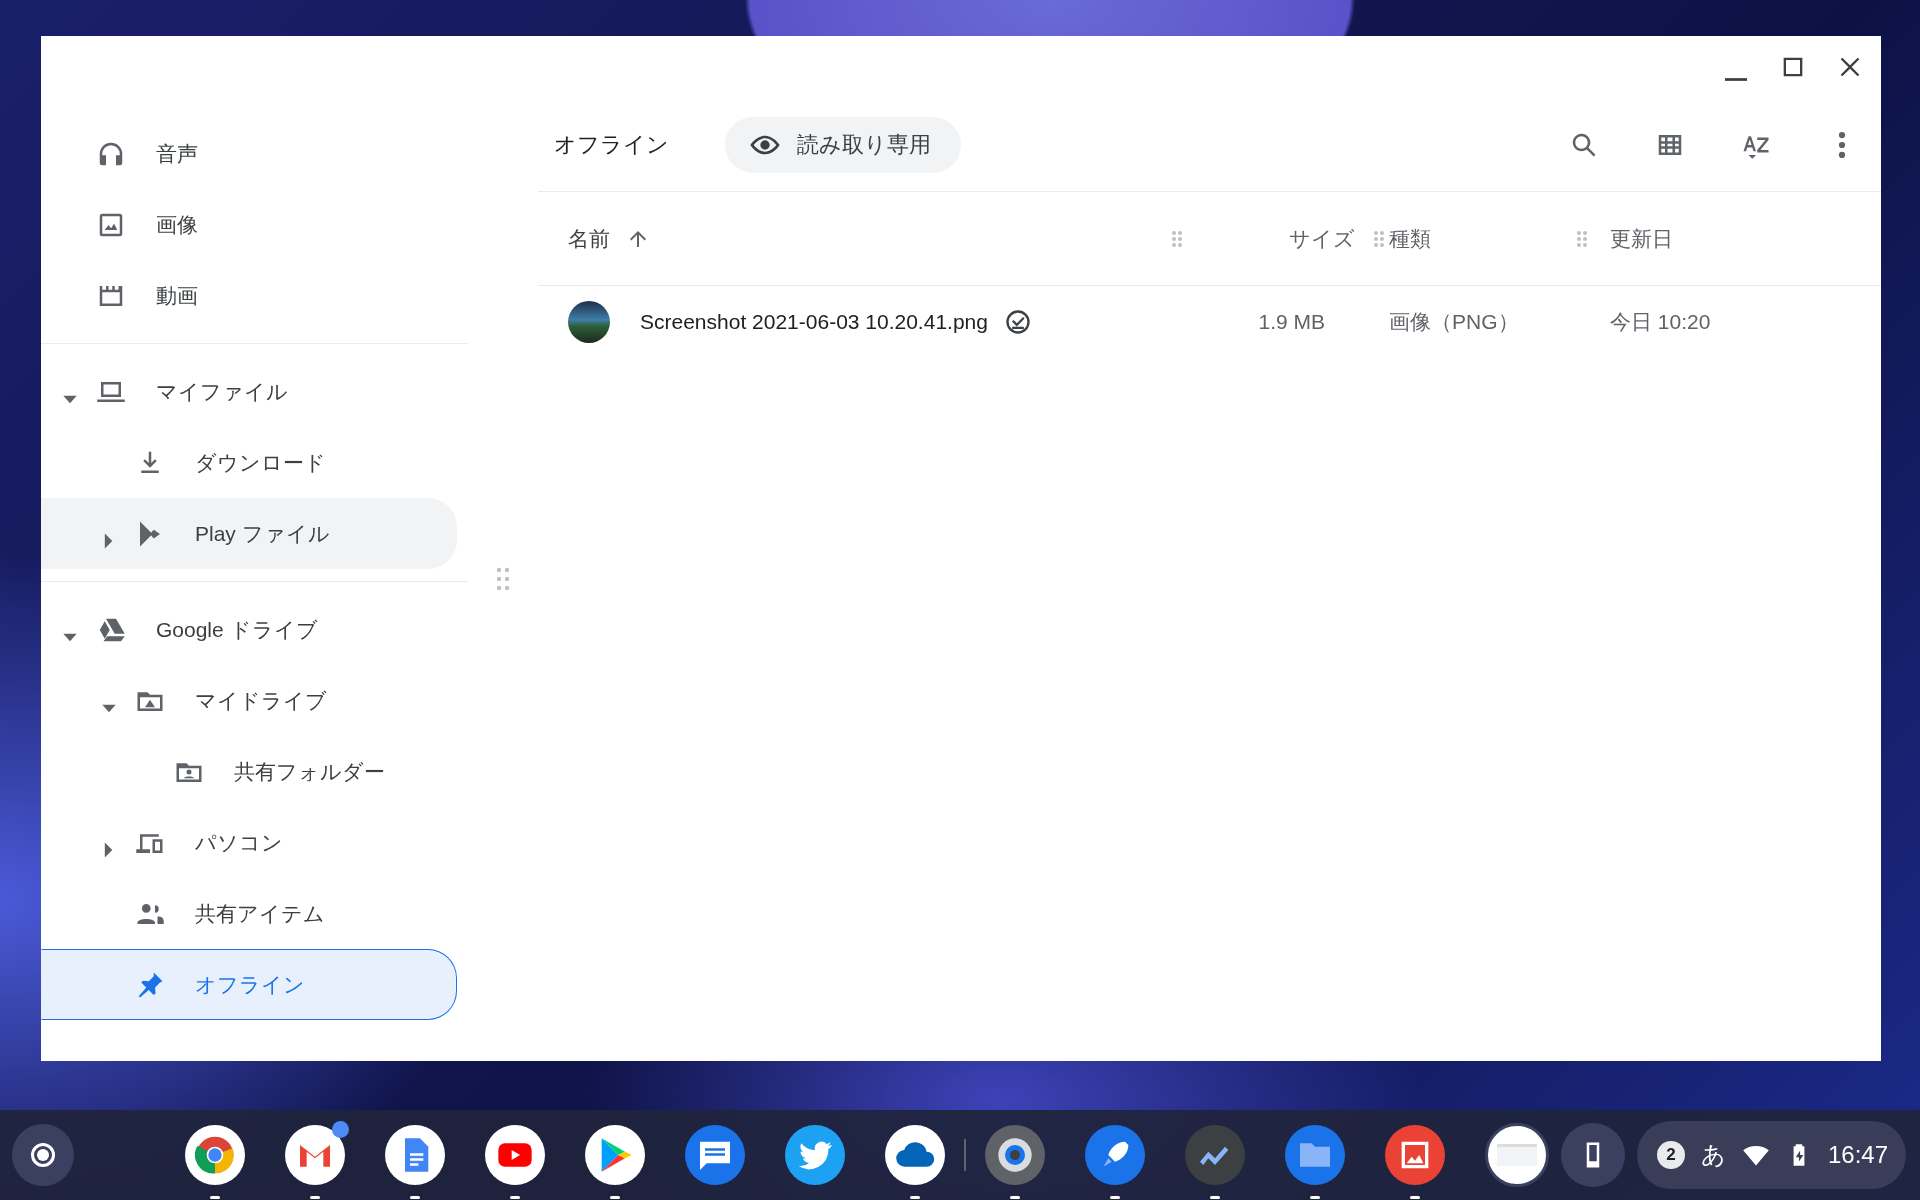 The width and height of the screenshot is (1920, 1200). Describe the element at coordinates (1517, 1155) in the screenshot. I see `screenshot-thumbnail` at that location.